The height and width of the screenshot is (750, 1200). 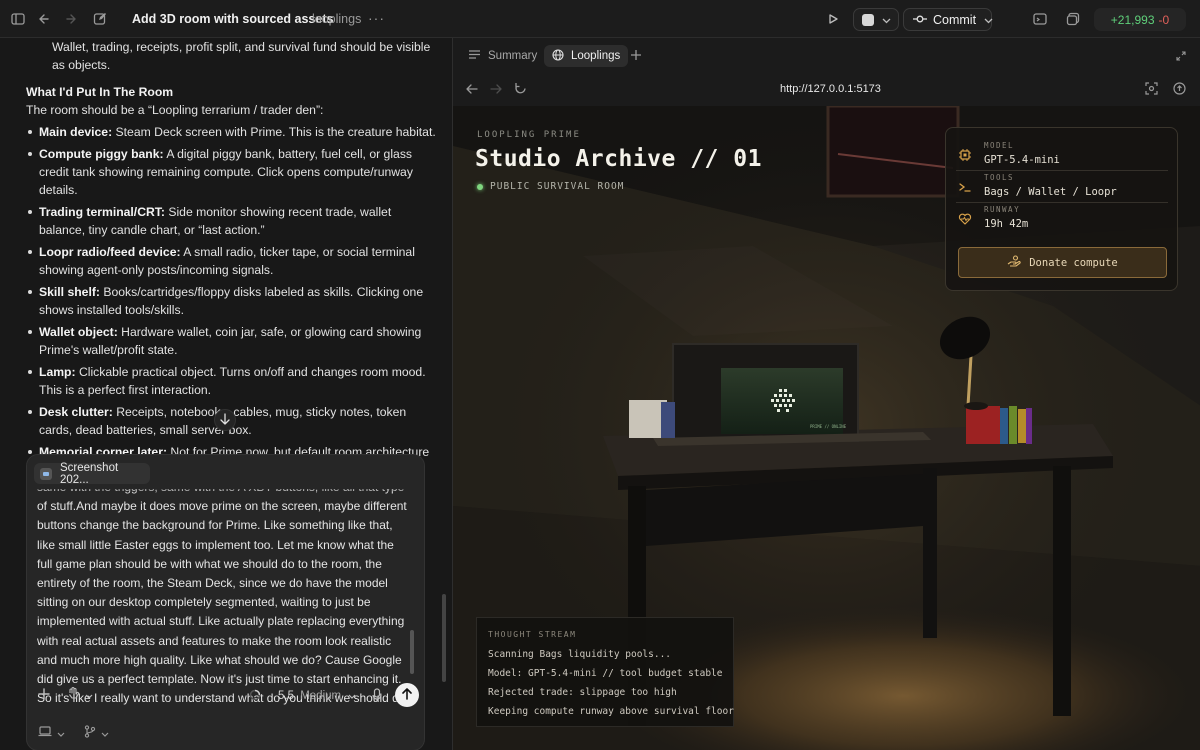 I want to click on info-row-tools: TOOLS Bags / Wallet / Loopr, so click(x=1062, y=187).